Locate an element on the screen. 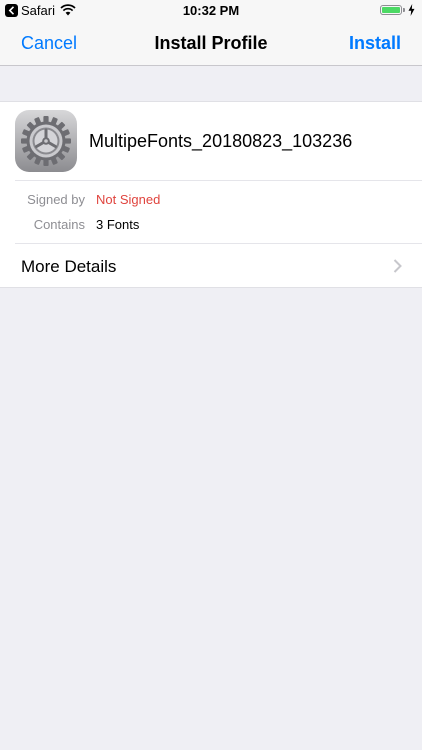 The width and height of the screenshot is (422, 750). status-bar: Safari 10:32 PM is located at coordinates (211, 11).